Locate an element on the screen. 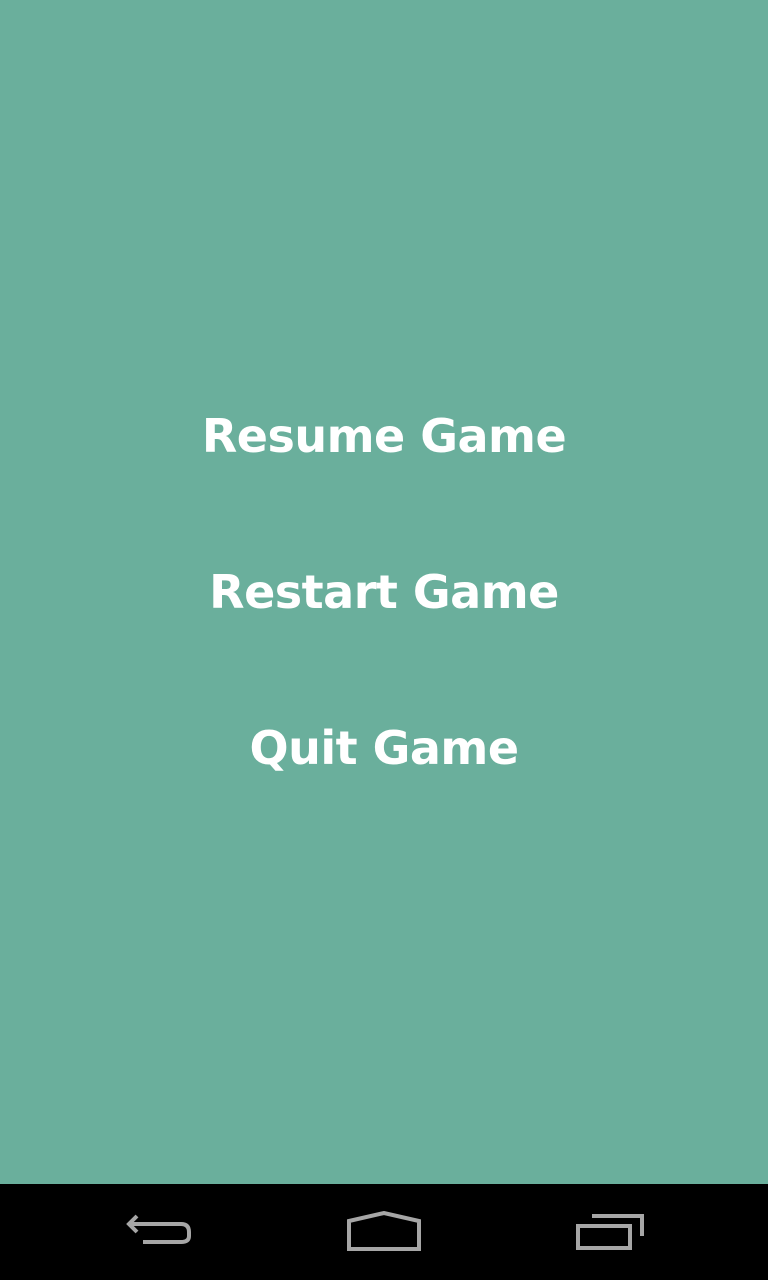 This screenshot has width=768, height=1280. home-button is located at coordinates (384, 1232).